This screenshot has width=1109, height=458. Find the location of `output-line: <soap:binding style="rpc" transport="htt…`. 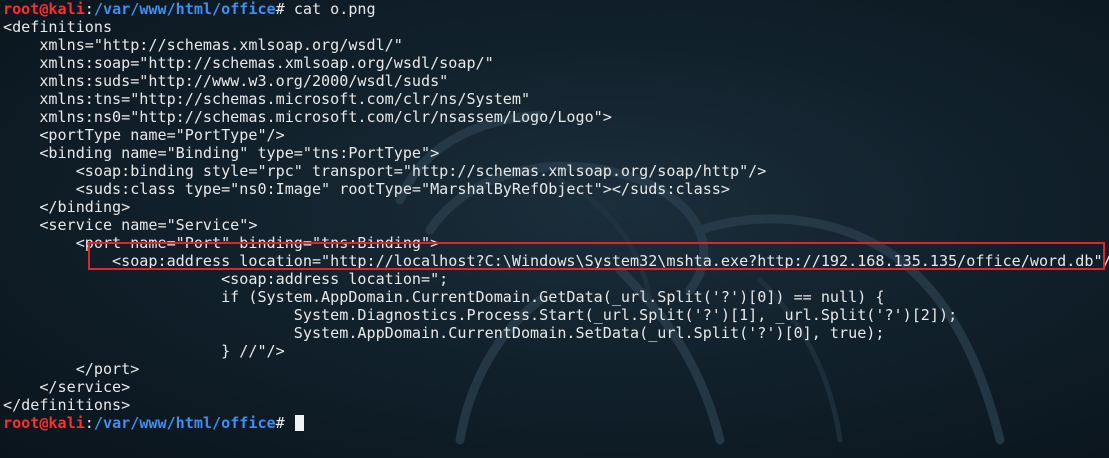

output-line: <soap:binding style="rpc" transport="htt… is located at coordinates (385, 171).